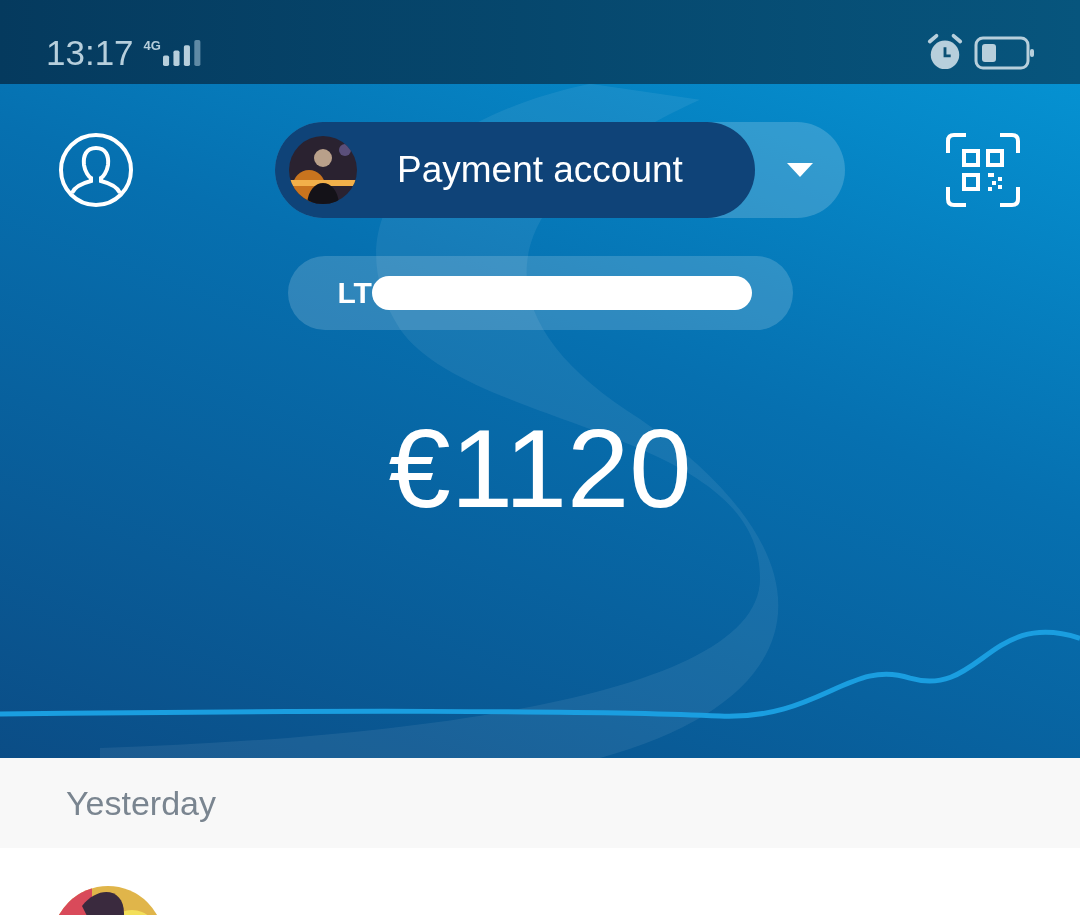 This screenshot has height=915, width=1080. I want to click on profile-icon, so click(96, 170).